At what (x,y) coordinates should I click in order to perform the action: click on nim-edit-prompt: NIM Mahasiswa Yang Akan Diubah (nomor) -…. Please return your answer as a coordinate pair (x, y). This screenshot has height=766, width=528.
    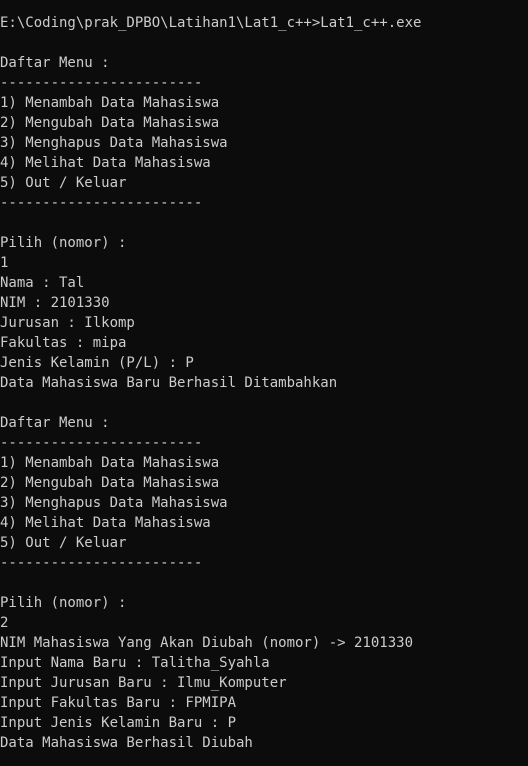
    Looking at the image, I should click on (207, 643).